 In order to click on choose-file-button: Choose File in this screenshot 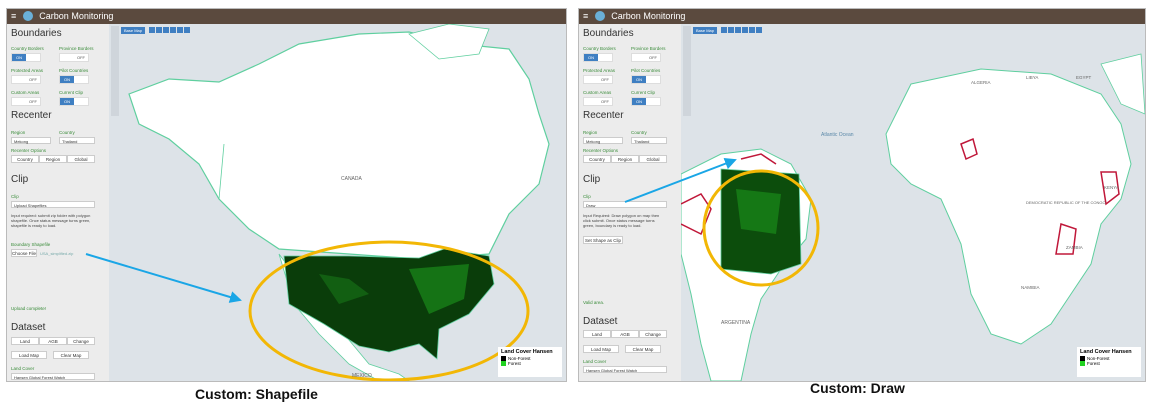, I will do `click(24, 253)`.